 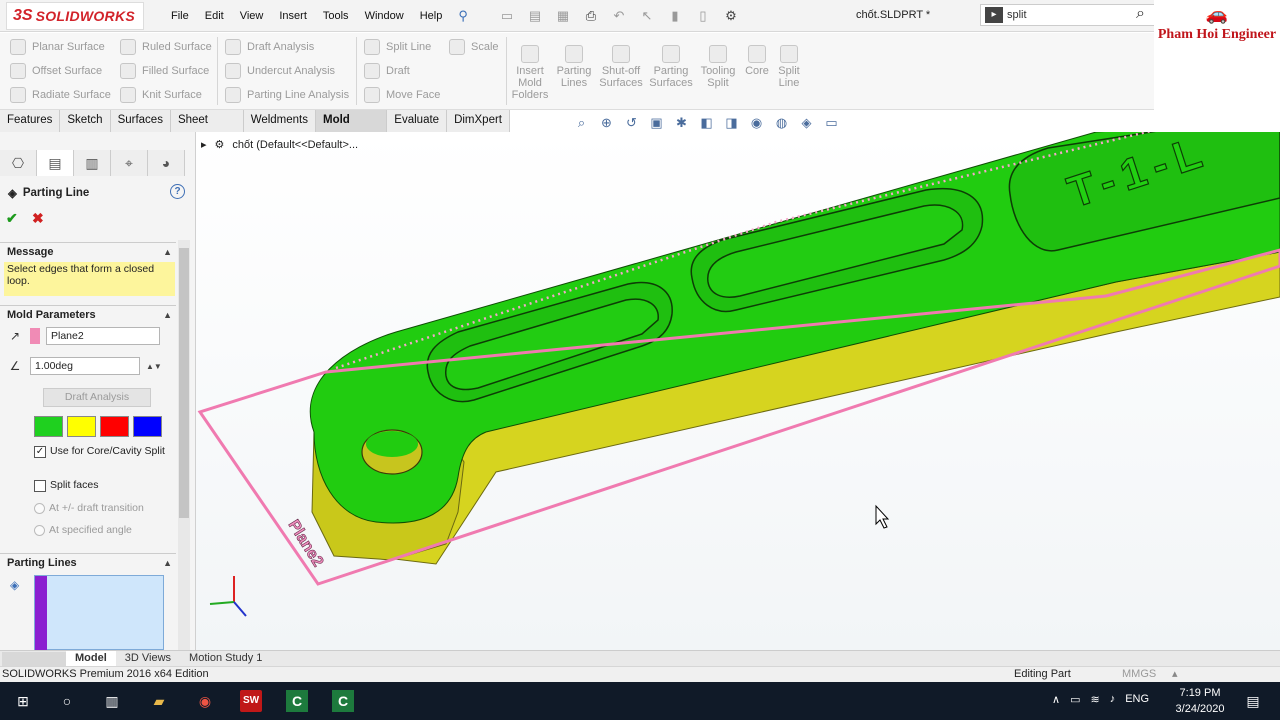 What do you see at coordinates (15, 336) in the screenshot?
I see `direction-arrow-icon: ↗` at bounding box center [15, 336].